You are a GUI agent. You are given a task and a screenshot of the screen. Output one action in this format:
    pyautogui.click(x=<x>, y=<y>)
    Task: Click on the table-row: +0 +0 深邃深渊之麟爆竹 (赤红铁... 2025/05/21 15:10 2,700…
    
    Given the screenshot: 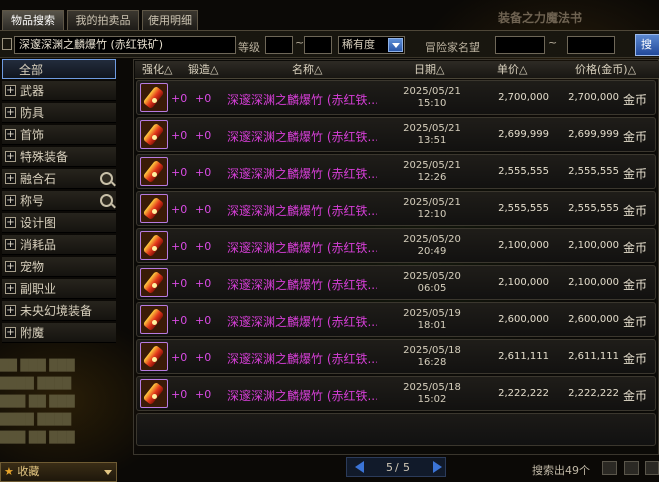 What is the action you would take?
    pyautogui.click(x=396, y=97)
    